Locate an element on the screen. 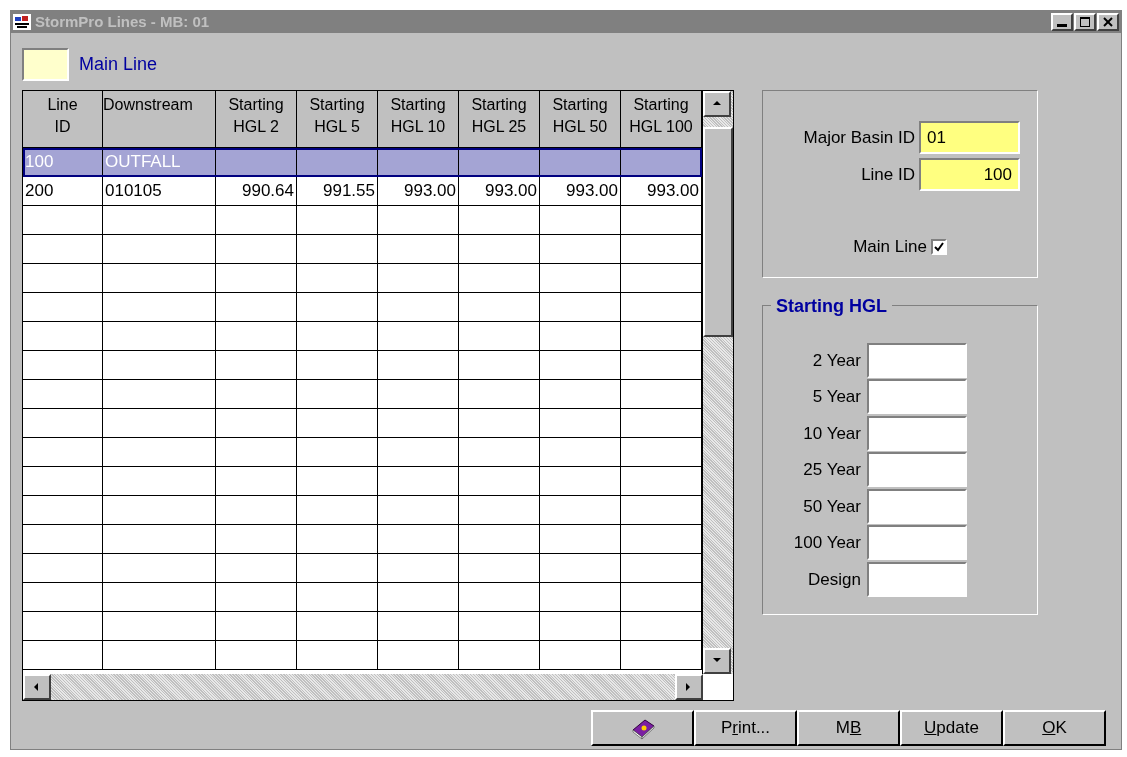 The height and width of the screenshot is (757, 1127). minimize-icon is located at coordinates (1062, 25).